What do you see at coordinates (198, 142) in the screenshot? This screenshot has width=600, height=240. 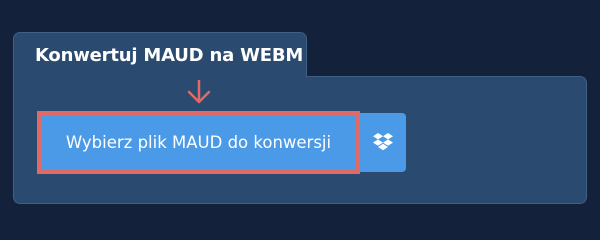 I see `choose-file-button: Wybierz plik MAUD do konwersji` at bounding box center [198, 142].